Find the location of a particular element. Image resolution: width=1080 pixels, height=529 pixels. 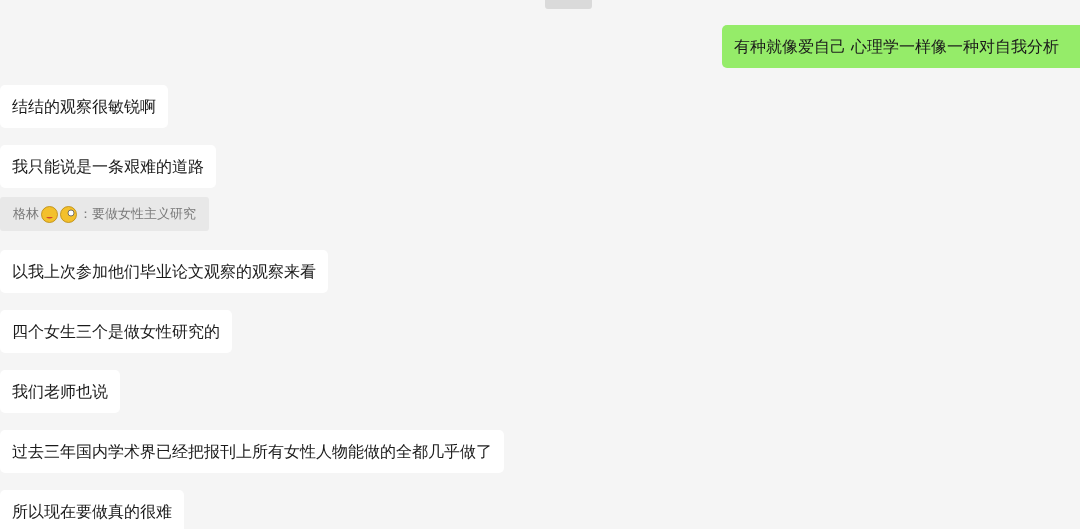

received-message: 以我上次参加他们毕业论文观察的观察来看 is located at coordinates (164, 271).